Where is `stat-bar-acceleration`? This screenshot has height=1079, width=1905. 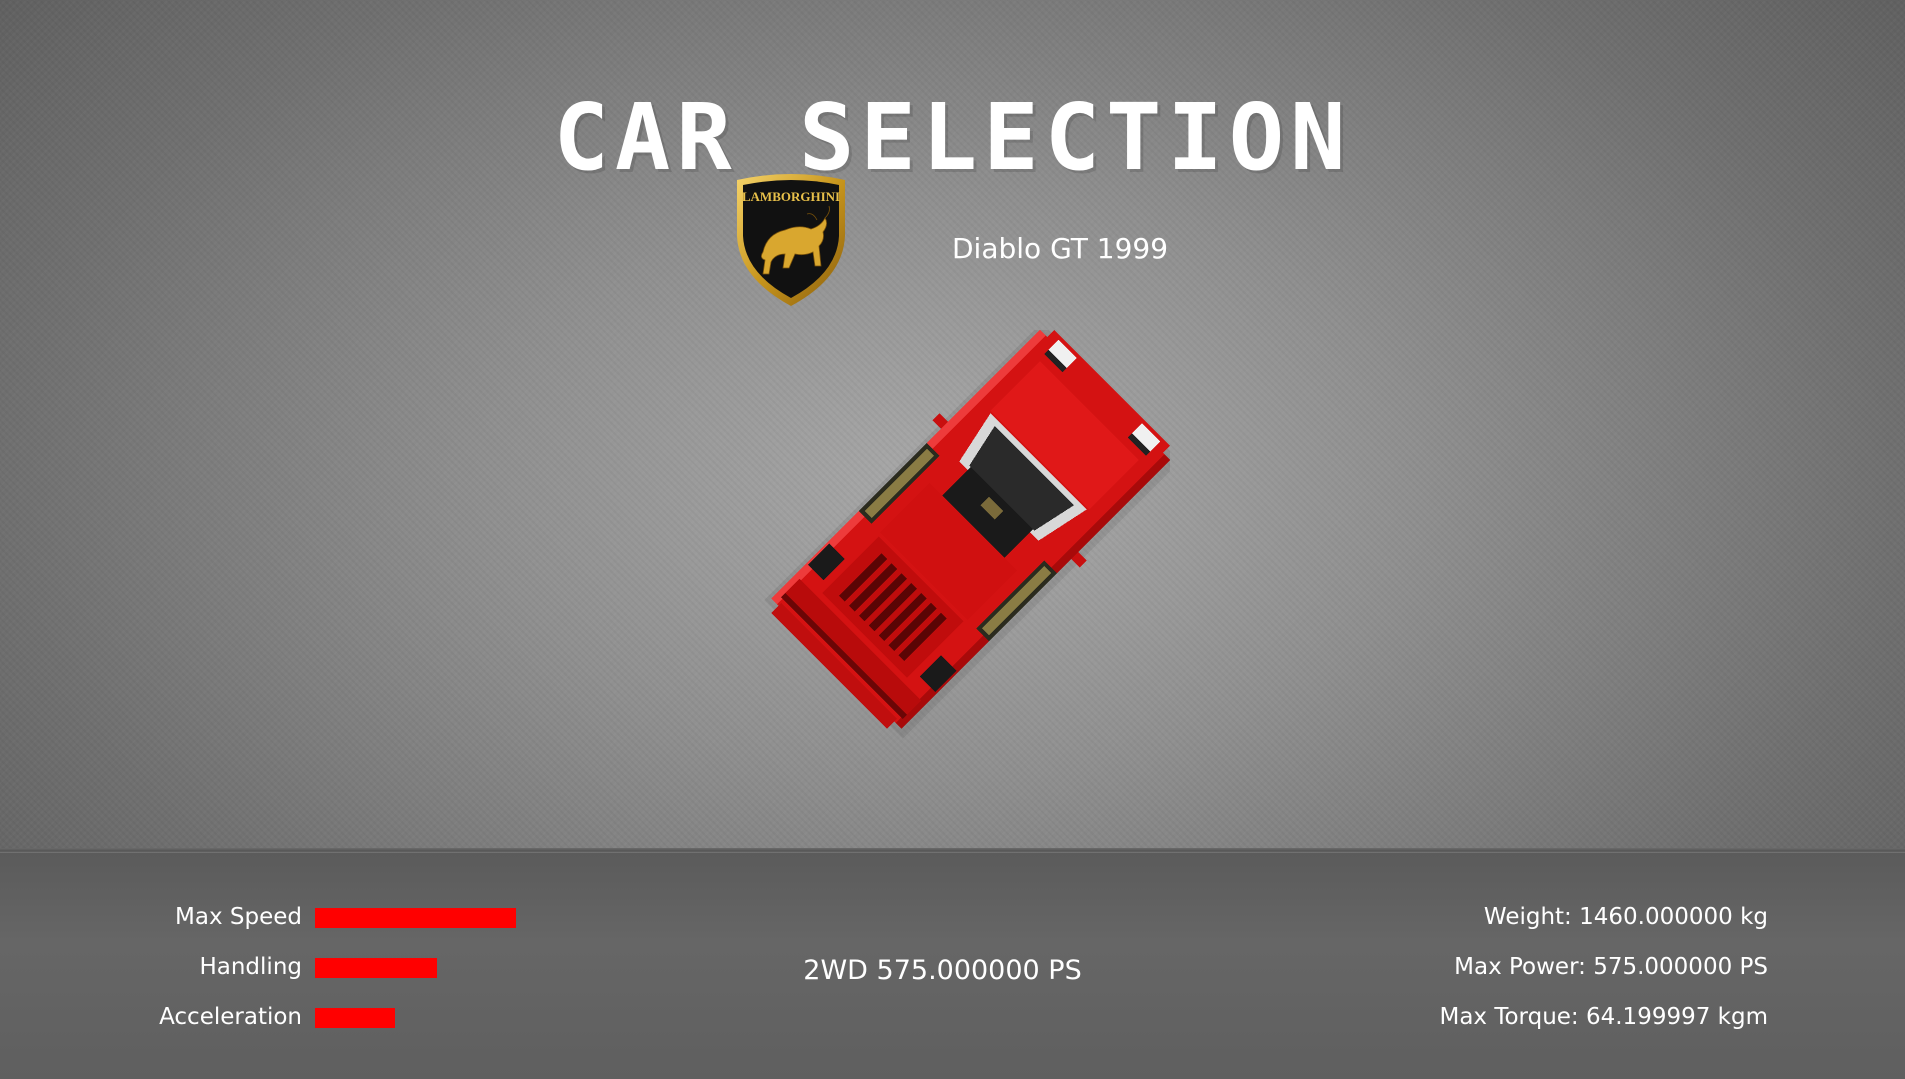
stat-bar-acceleration is located at coordinates (355, 1018).